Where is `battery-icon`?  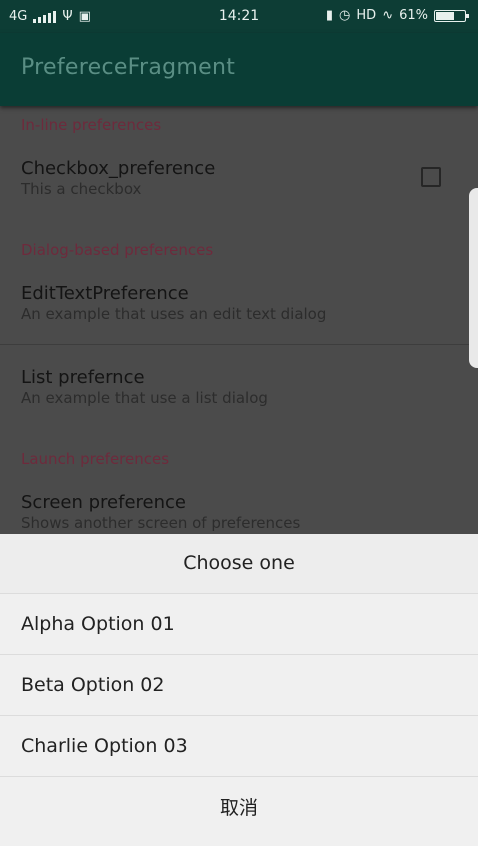
battery-icon is located at coordinates (451, 15).